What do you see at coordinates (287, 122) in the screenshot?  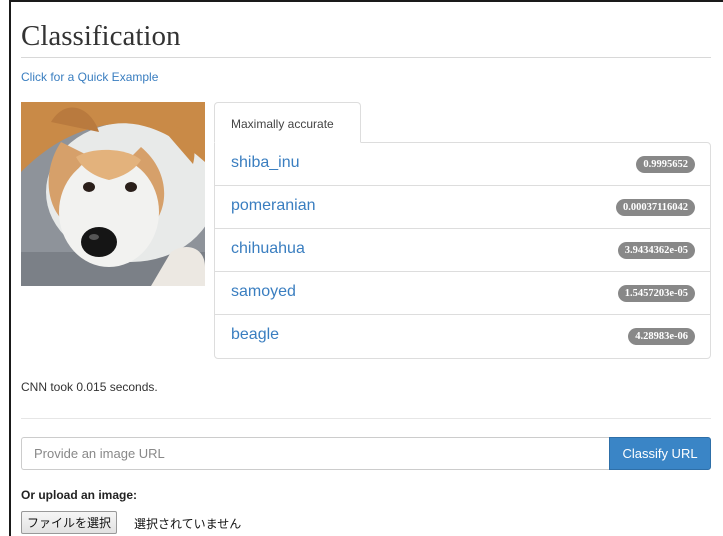 I see `tab-maximally-accurate: Maximally accurate` at bounding box center [287, 122].